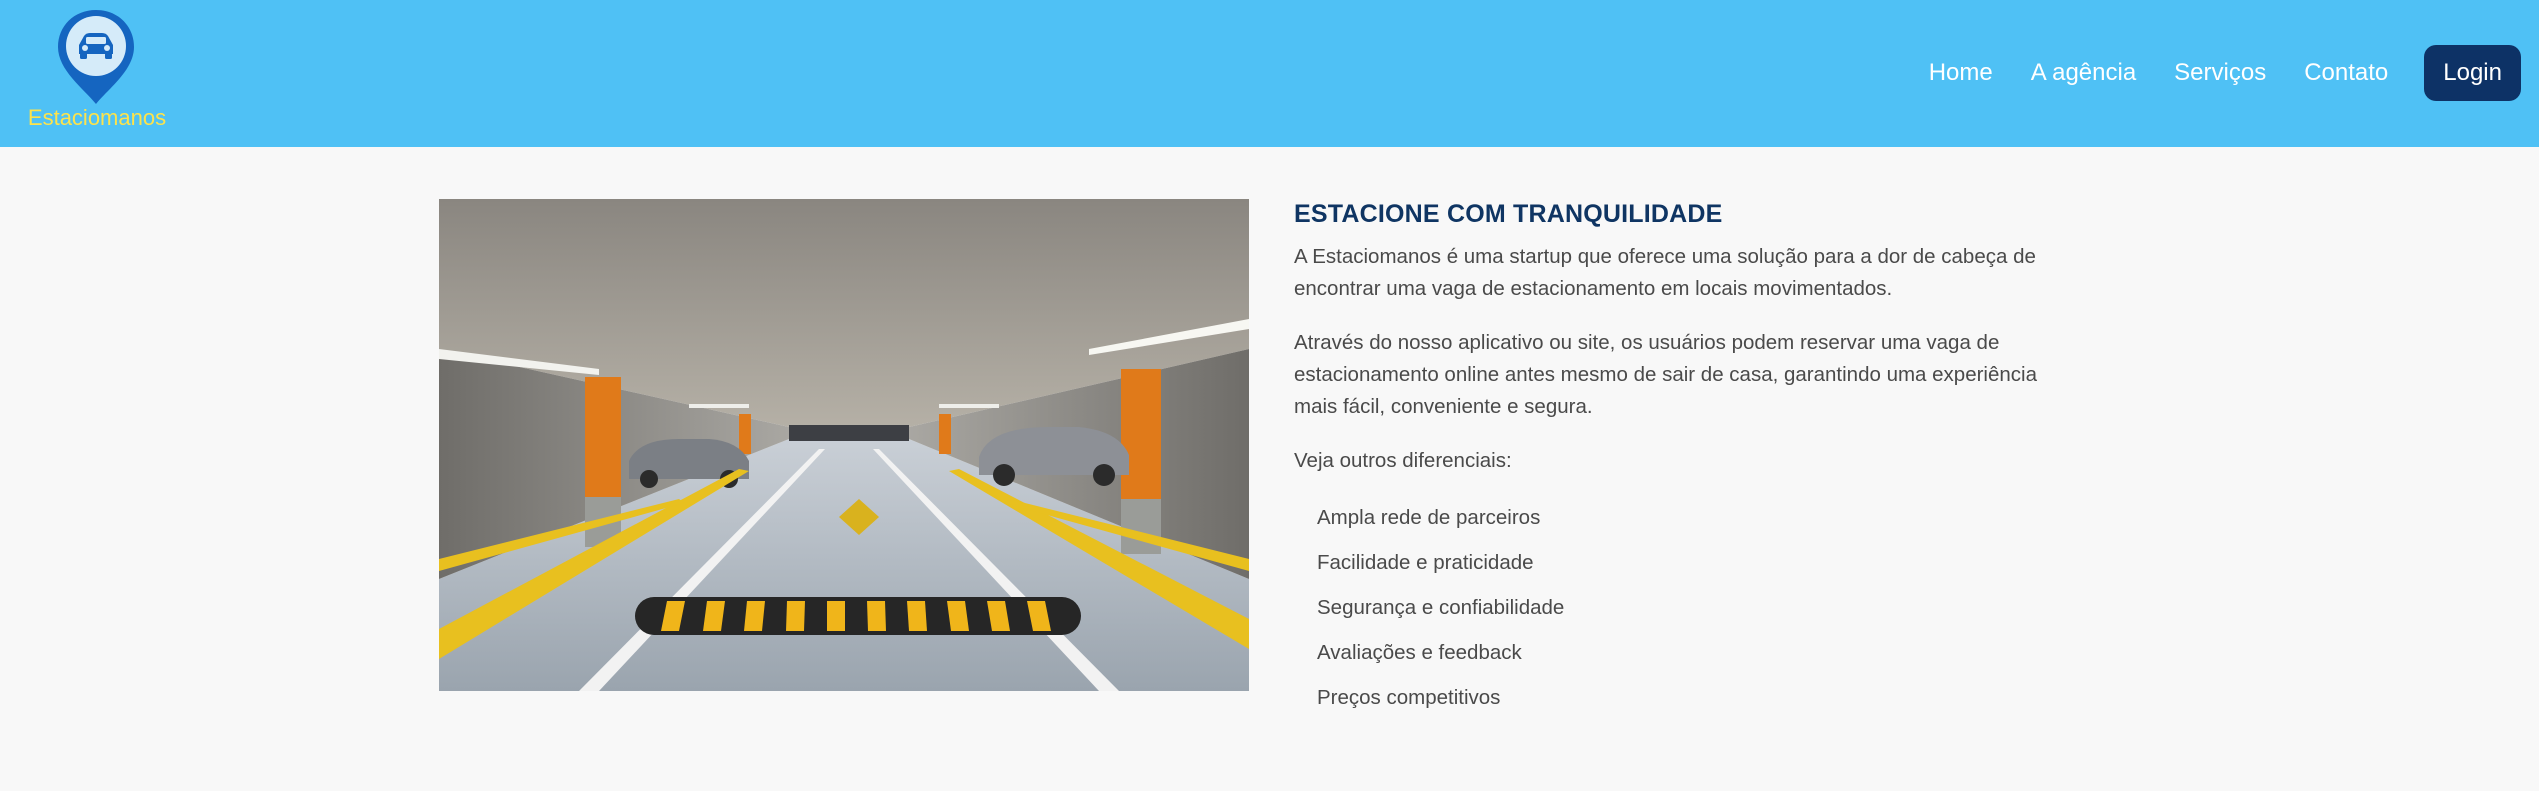 This screenshot has width=2539, height=791. Describe the element at coordinates (1441, 607) in the screenshot. I see `list-item: Segurança e confiabilidade` at that location.